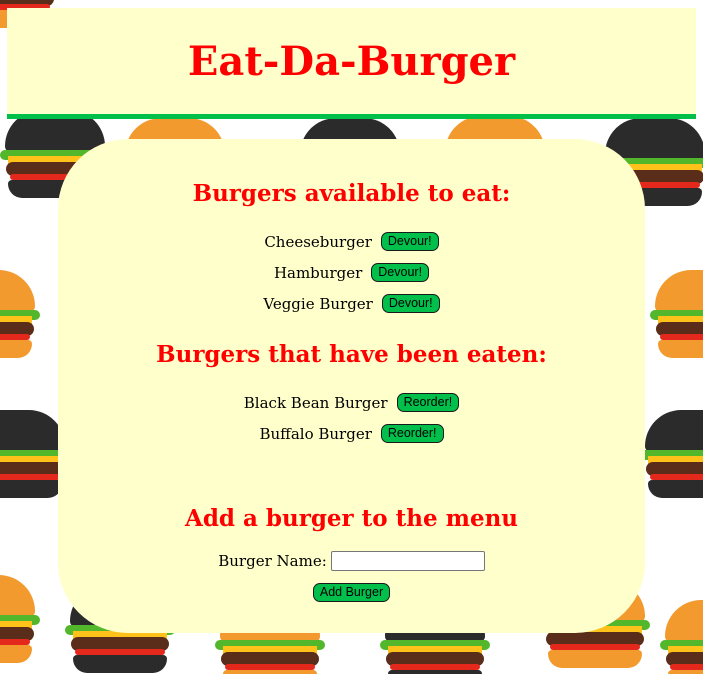 The width and height of the screenshot is (703, 674). What do you see at coordinates (318, 303) in the screenshot?
I see `burger-name: Veggie Burger` at bounding box center [318, 303].